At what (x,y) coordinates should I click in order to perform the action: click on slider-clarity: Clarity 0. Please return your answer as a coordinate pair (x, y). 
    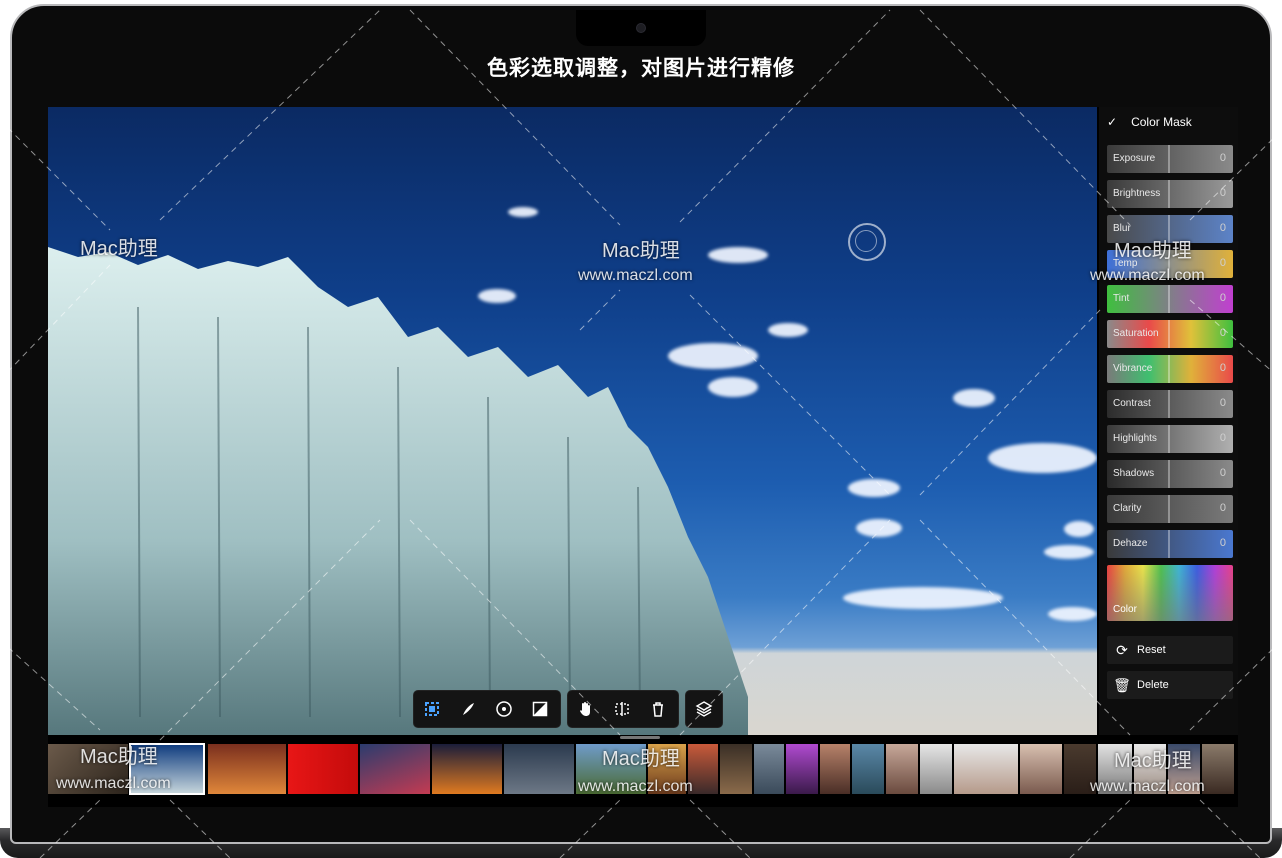
    Looking at the image, I should click on (1170, 509).